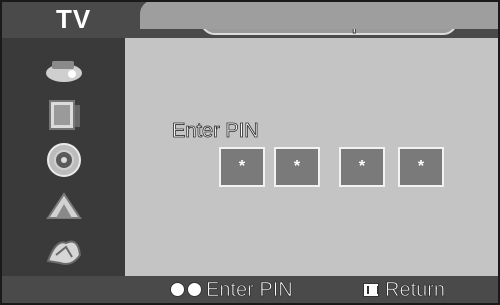  What do you see at coordinates (320, 14) in the screenshot?
I see `footer-hint-bar` at bounding box center [320, 14].